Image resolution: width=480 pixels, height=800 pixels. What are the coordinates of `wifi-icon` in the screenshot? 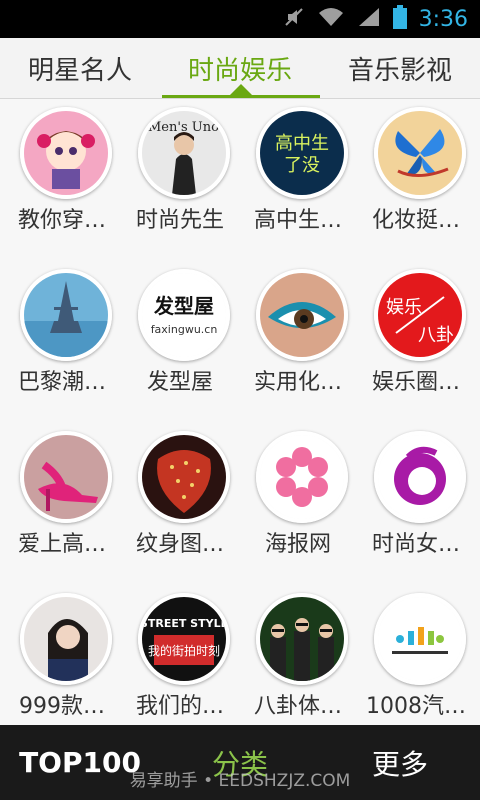 It's located at (331, 19).